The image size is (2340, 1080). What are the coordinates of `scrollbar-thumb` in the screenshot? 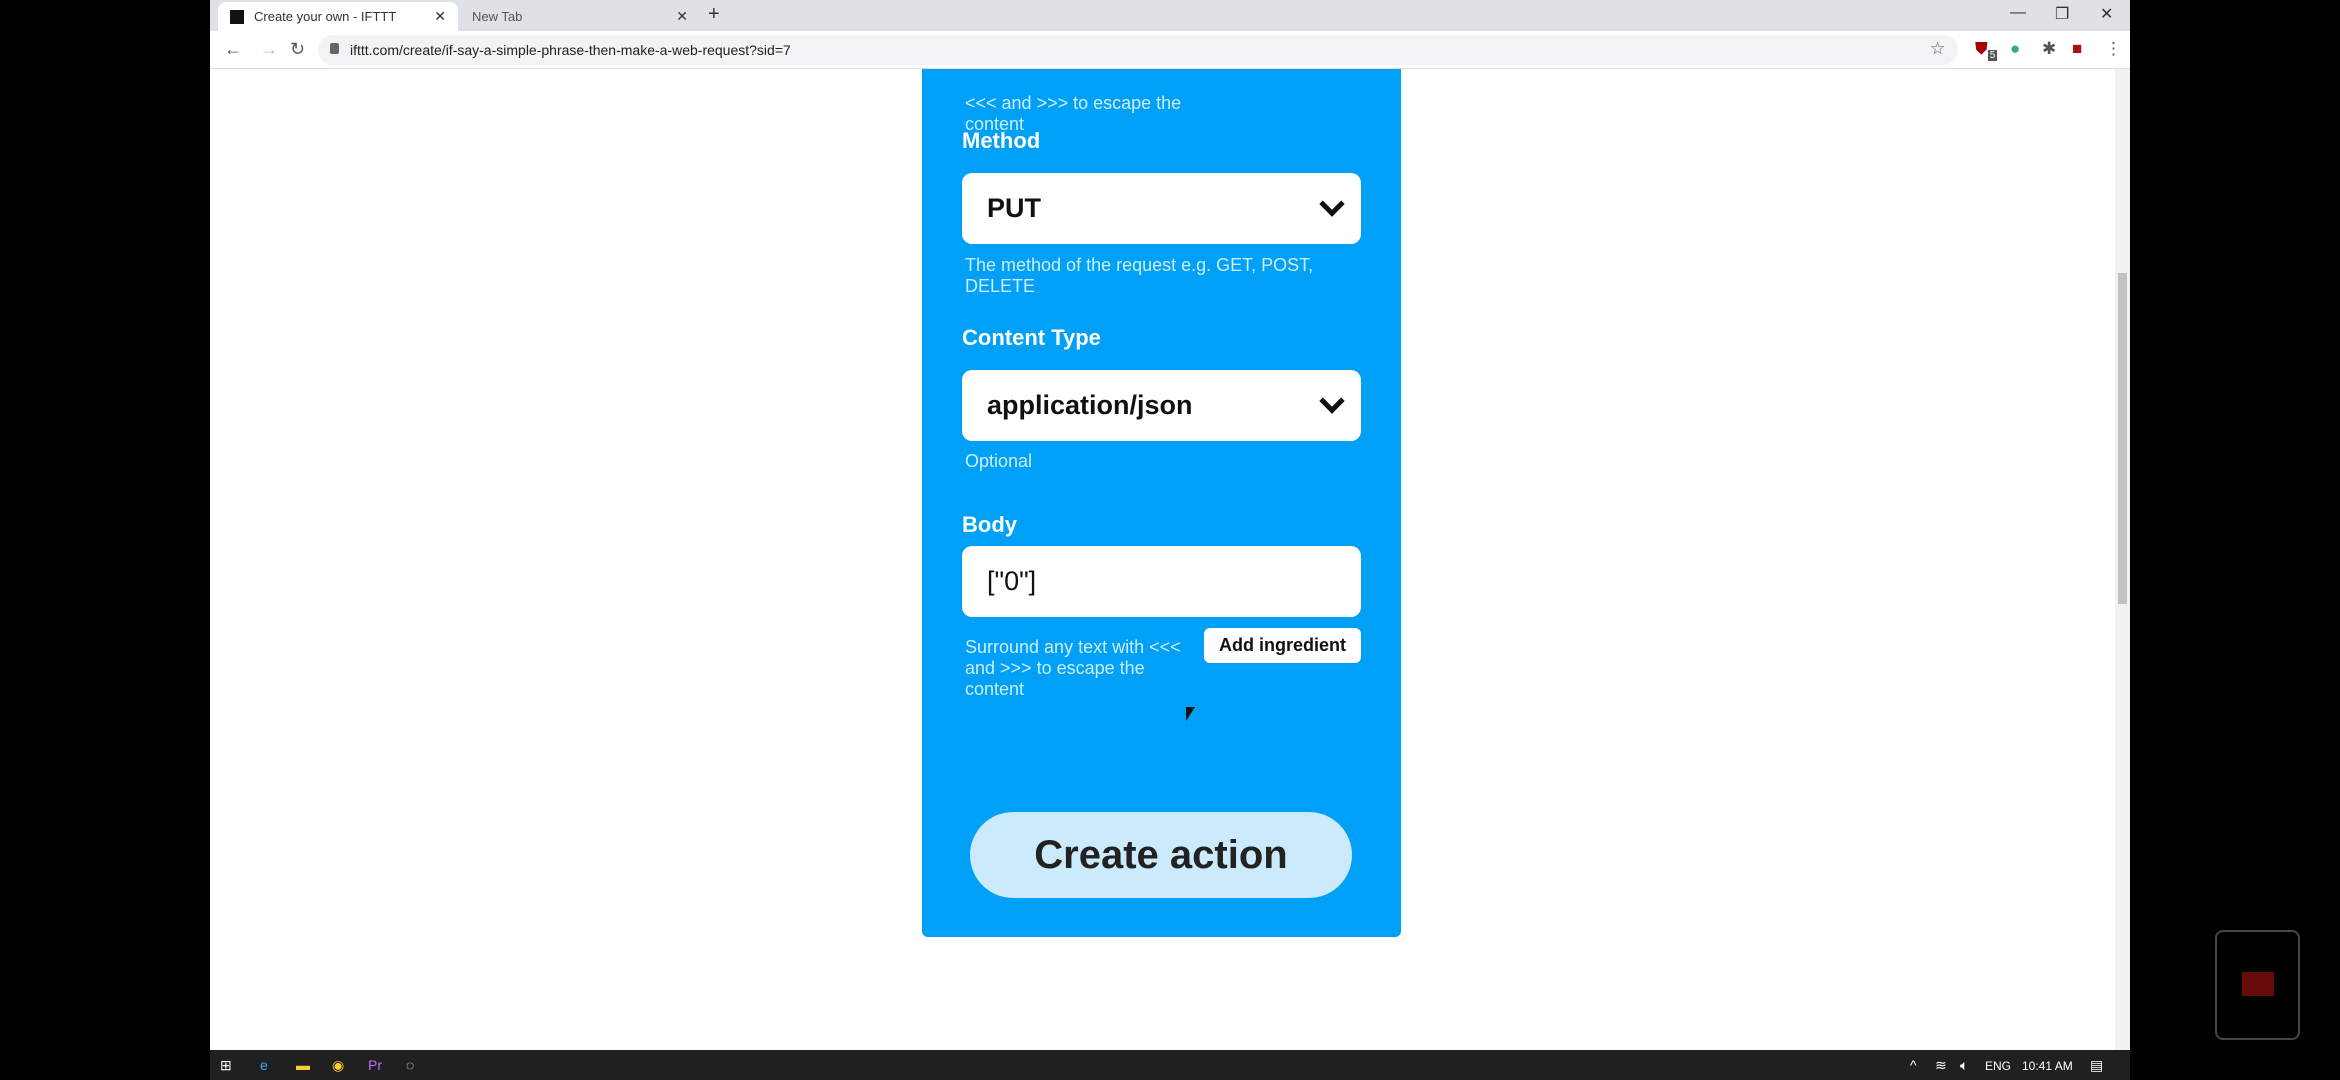 It's located at (2122, 438).